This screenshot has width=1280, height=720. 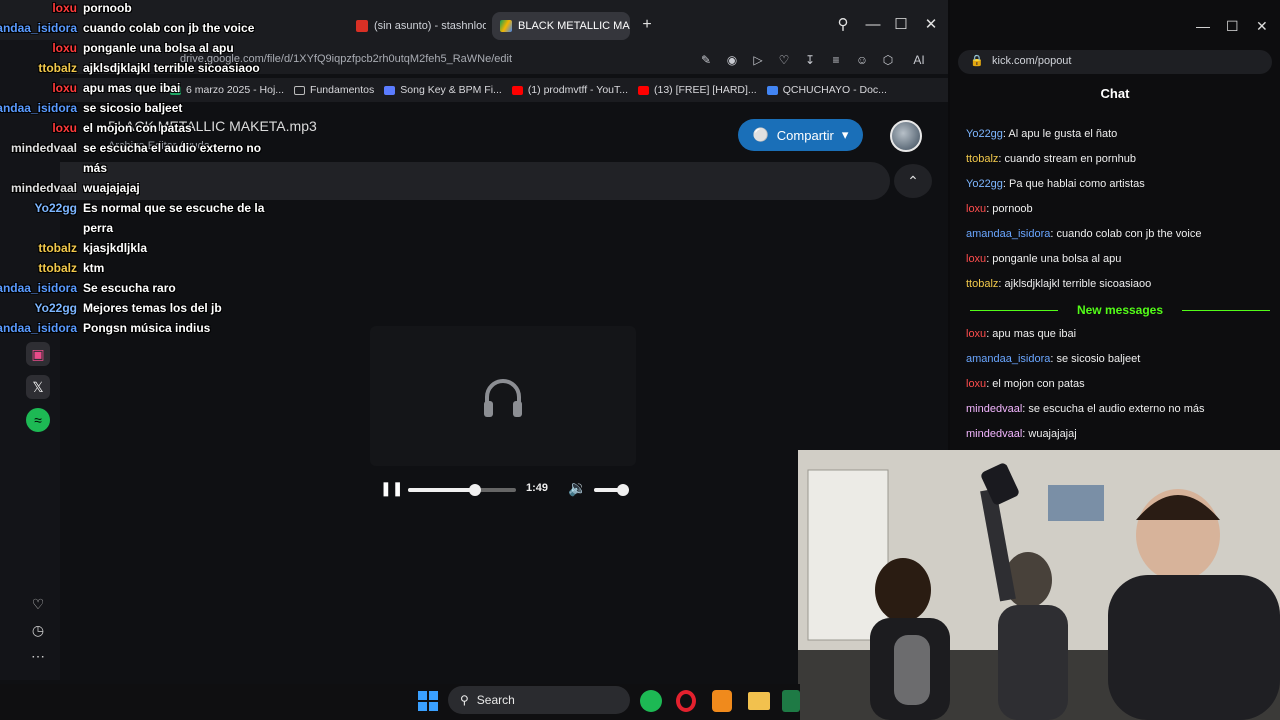 I want to click on pause-icon: ❚❚, so click(x=391, y=489).